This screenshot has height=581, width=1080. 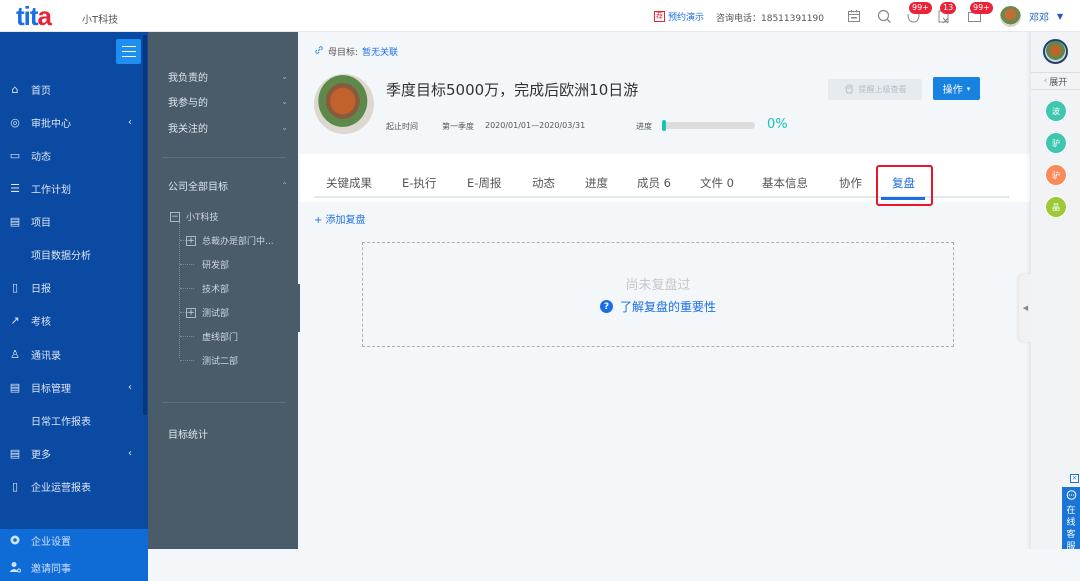 I want to click on tree-node: 虚线部门, so click(x=220, y=336).